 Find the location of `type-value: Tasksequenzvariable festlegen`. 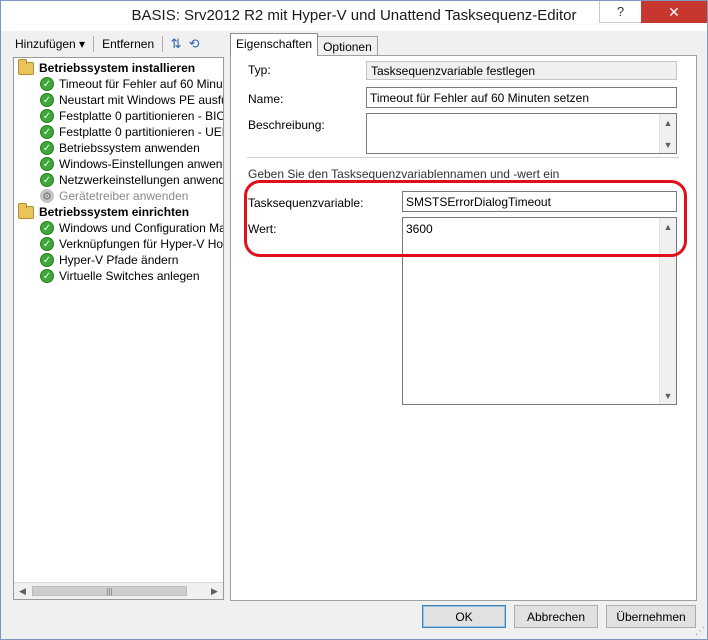

type-value: Tasksequenzvariable festlegen is located at coordinates (521, 70).